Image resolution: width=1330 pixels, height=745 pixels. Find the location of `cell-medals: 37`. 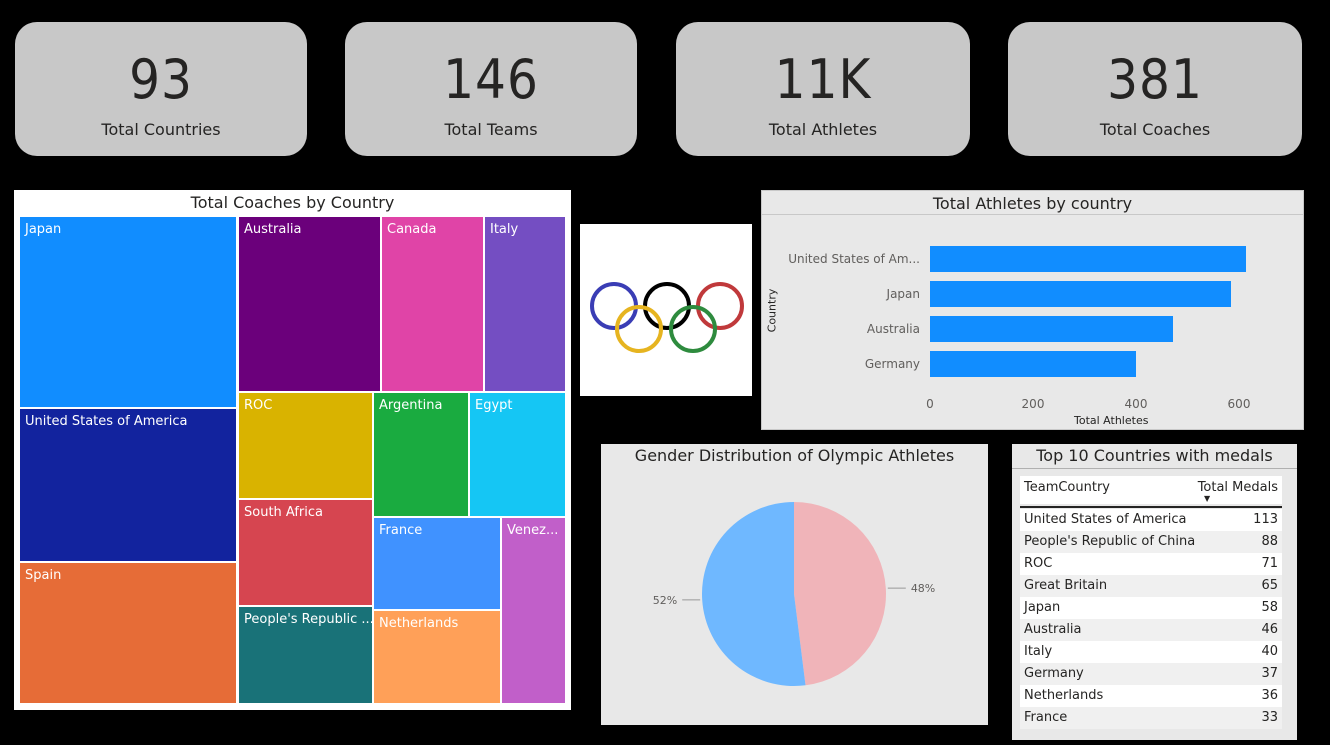

cell-medals: 37 is located at coordinates (1269, 673).